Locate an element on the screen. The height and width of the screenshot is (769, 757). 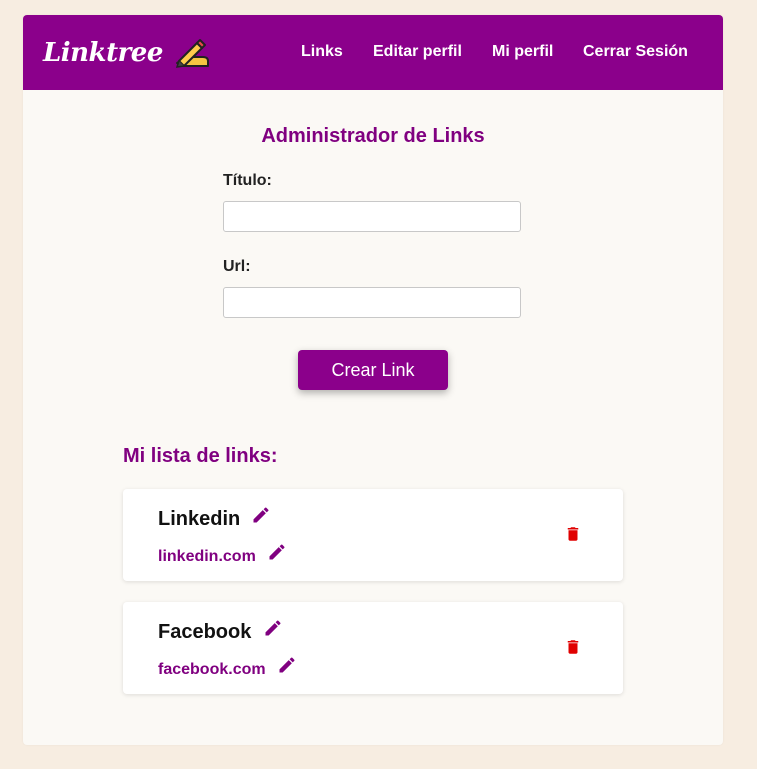
link-card: Linkedin linkedin.com is located at coordinates (373, 535).